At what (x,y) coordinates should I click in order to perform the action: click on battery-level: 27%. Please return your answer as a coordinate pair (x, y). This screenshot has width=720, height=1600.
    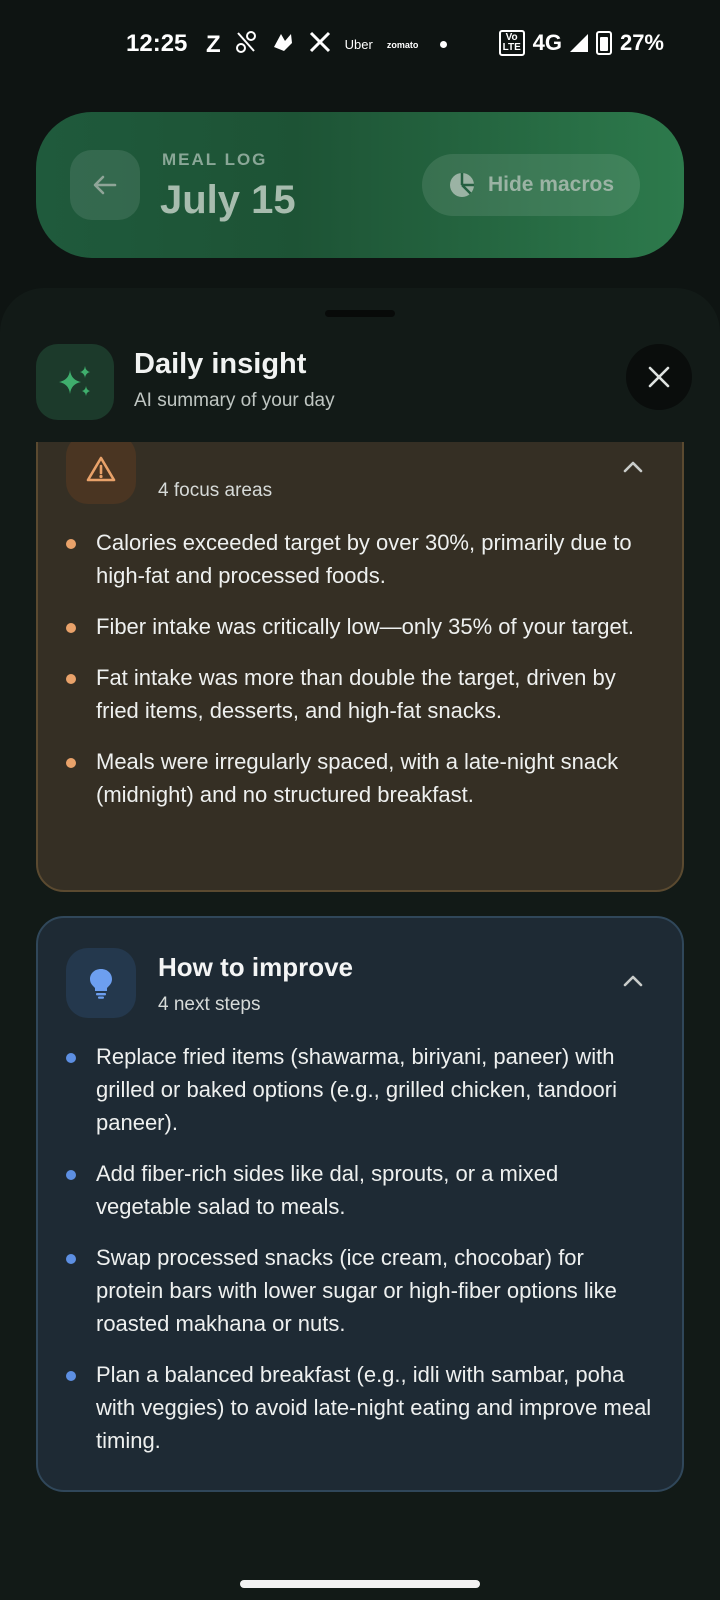
    Looking at the image, I should click on (641, 42).